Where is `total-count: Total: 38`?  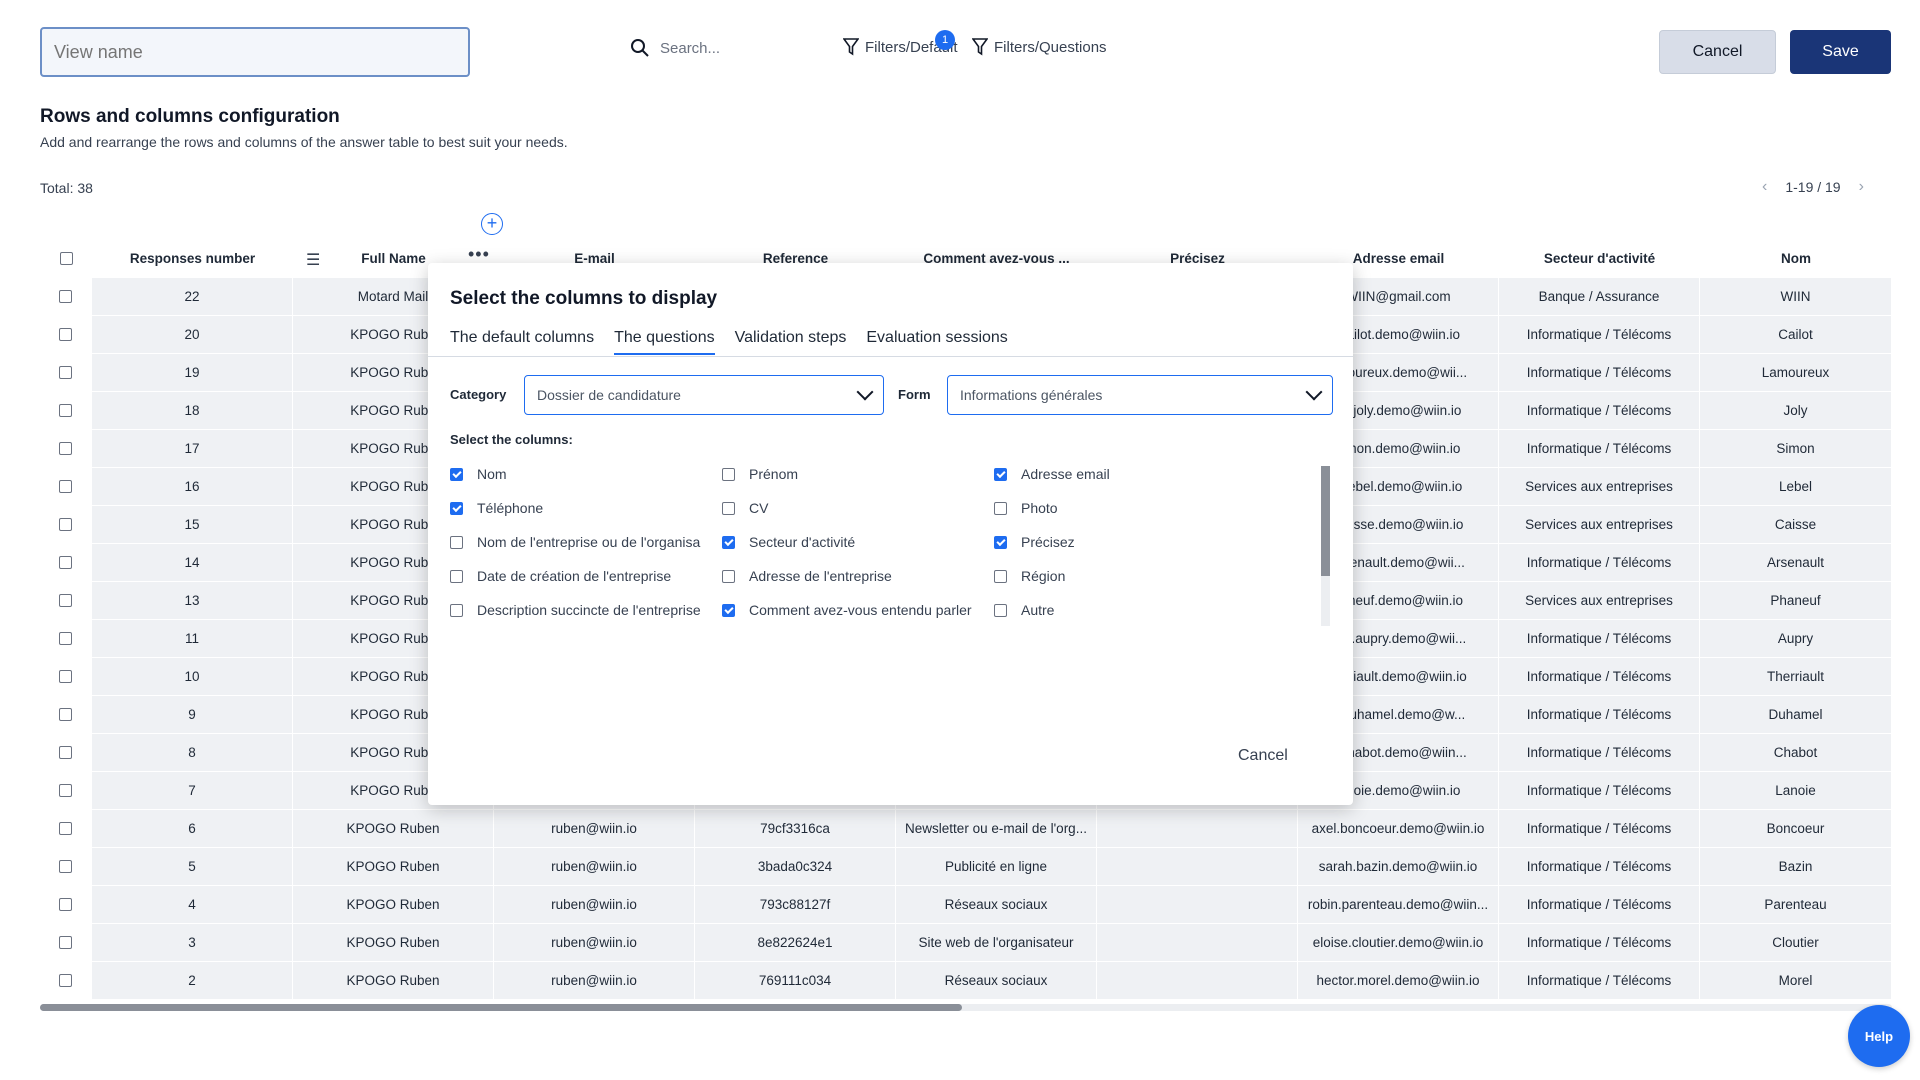
total-count: Total: 38 is located at coordinates (66, 188).